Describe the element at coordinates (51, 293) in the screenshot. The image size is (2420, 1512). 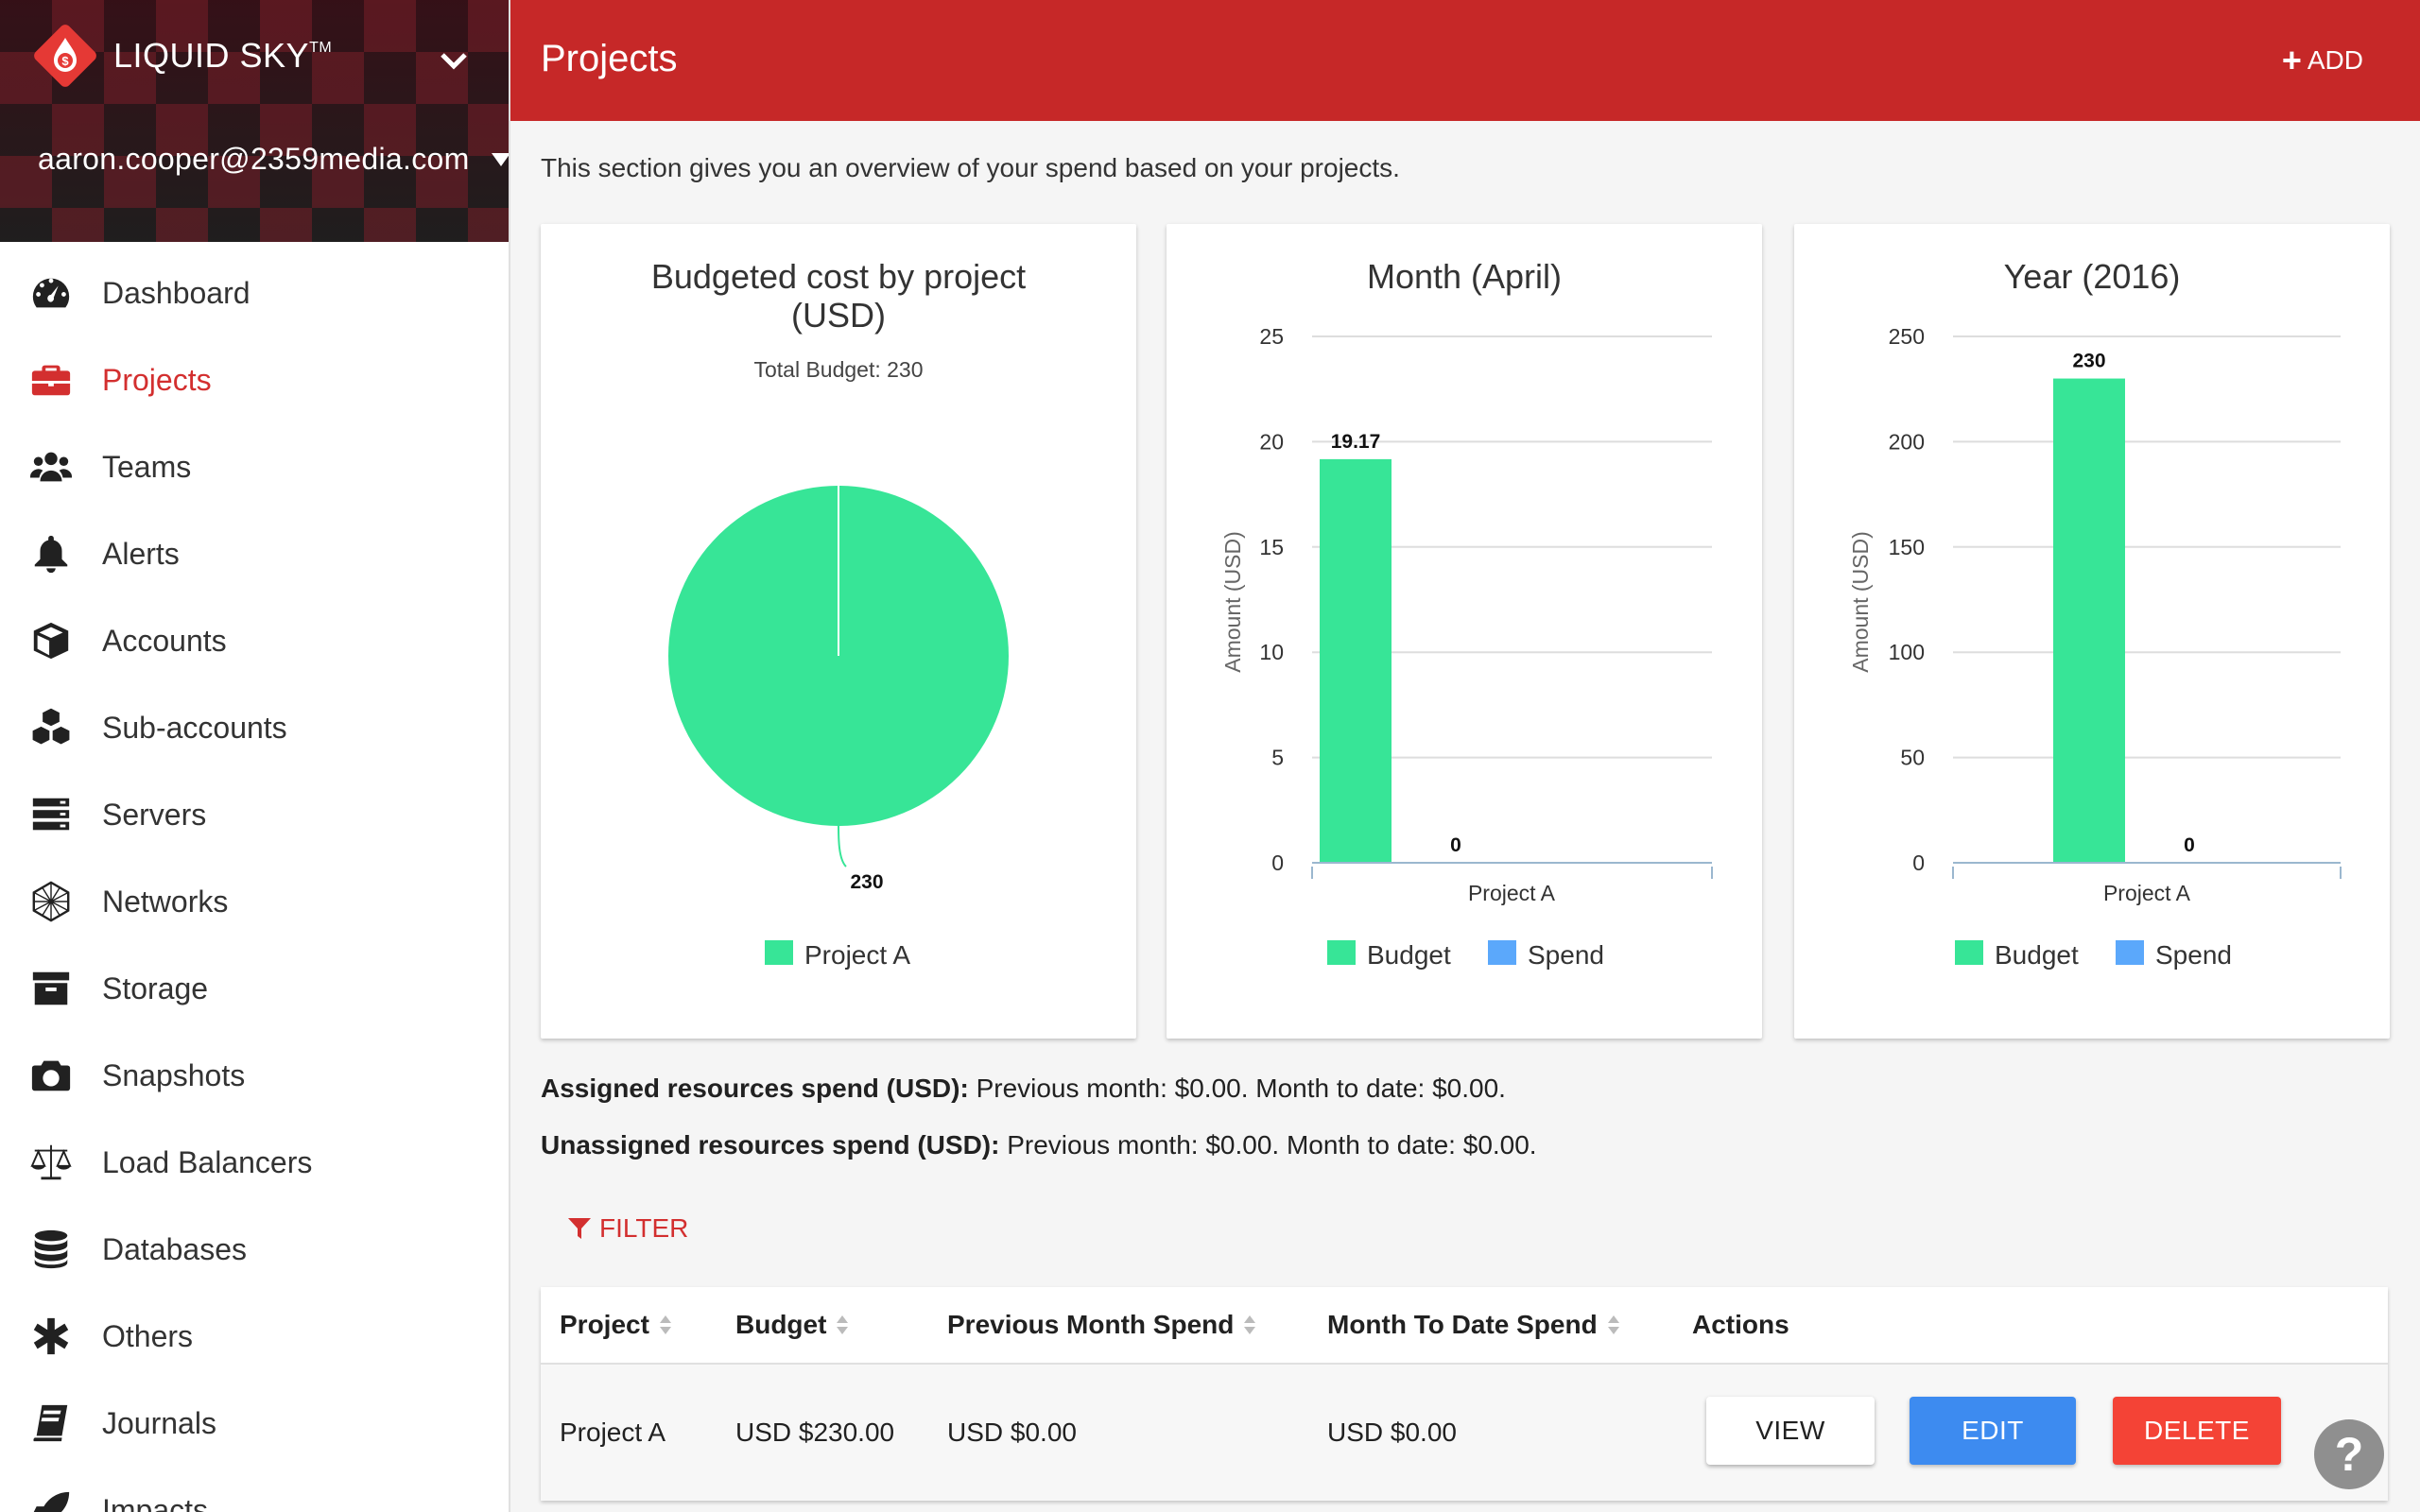
I see `dashboard-icon` at that location.